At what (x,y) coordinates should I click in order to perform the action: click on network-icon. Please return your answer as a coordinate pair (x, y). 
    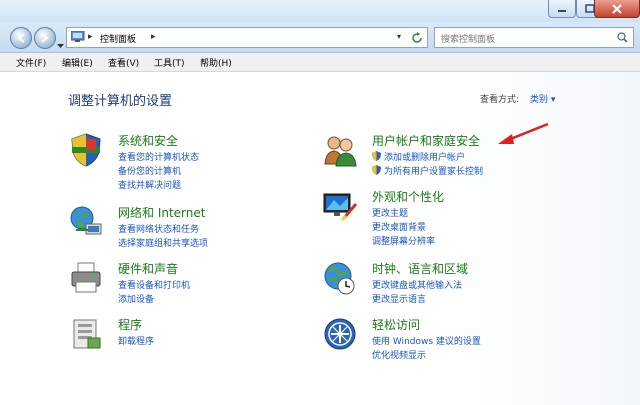
    Looking at the image, I should click on (86, 220).